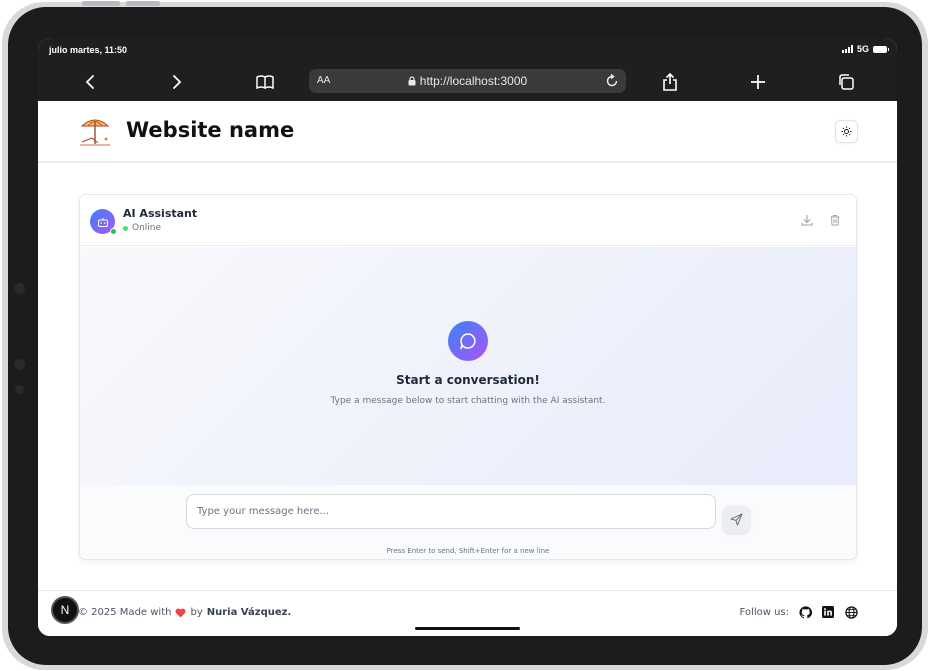 Image resolution: width=929 pixels, height=671 pixels. I want to click on github-icon, so click(805, 612).